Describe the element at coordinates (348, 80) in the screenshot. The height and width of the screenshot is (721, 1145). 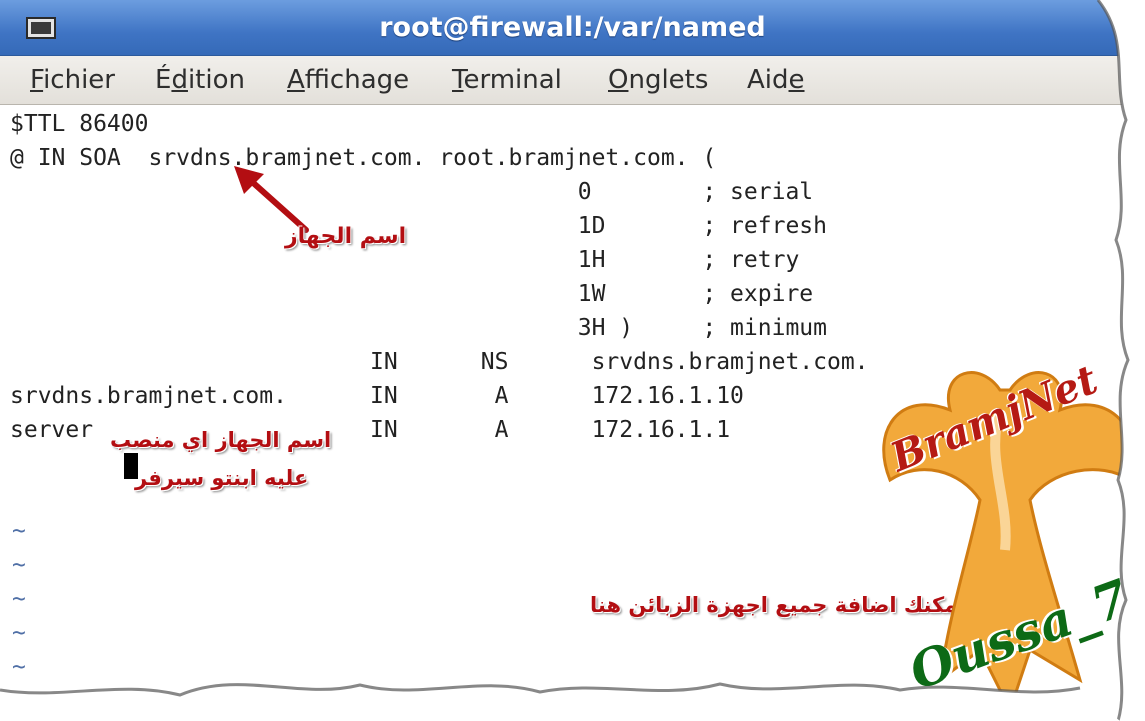
I see `menu-affichage: Affichage` at that location.